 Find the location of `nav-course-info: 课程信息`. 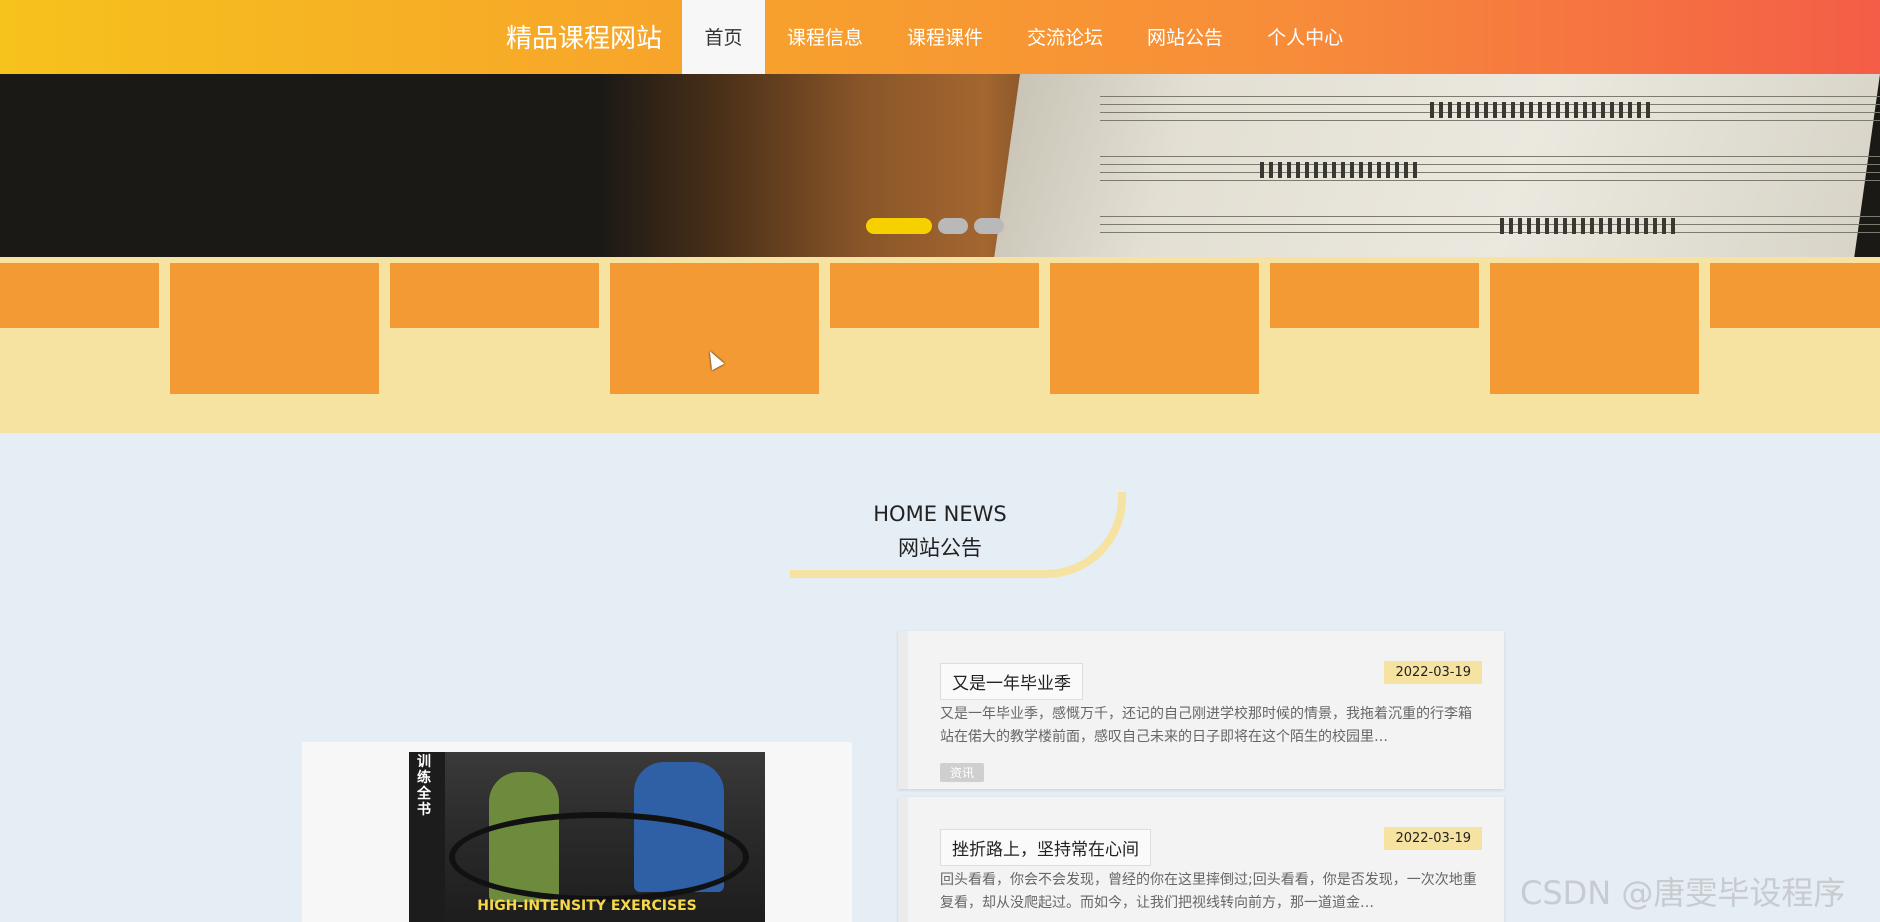

nav-course-info: 课程信息 is located at coordinates (825, 37).